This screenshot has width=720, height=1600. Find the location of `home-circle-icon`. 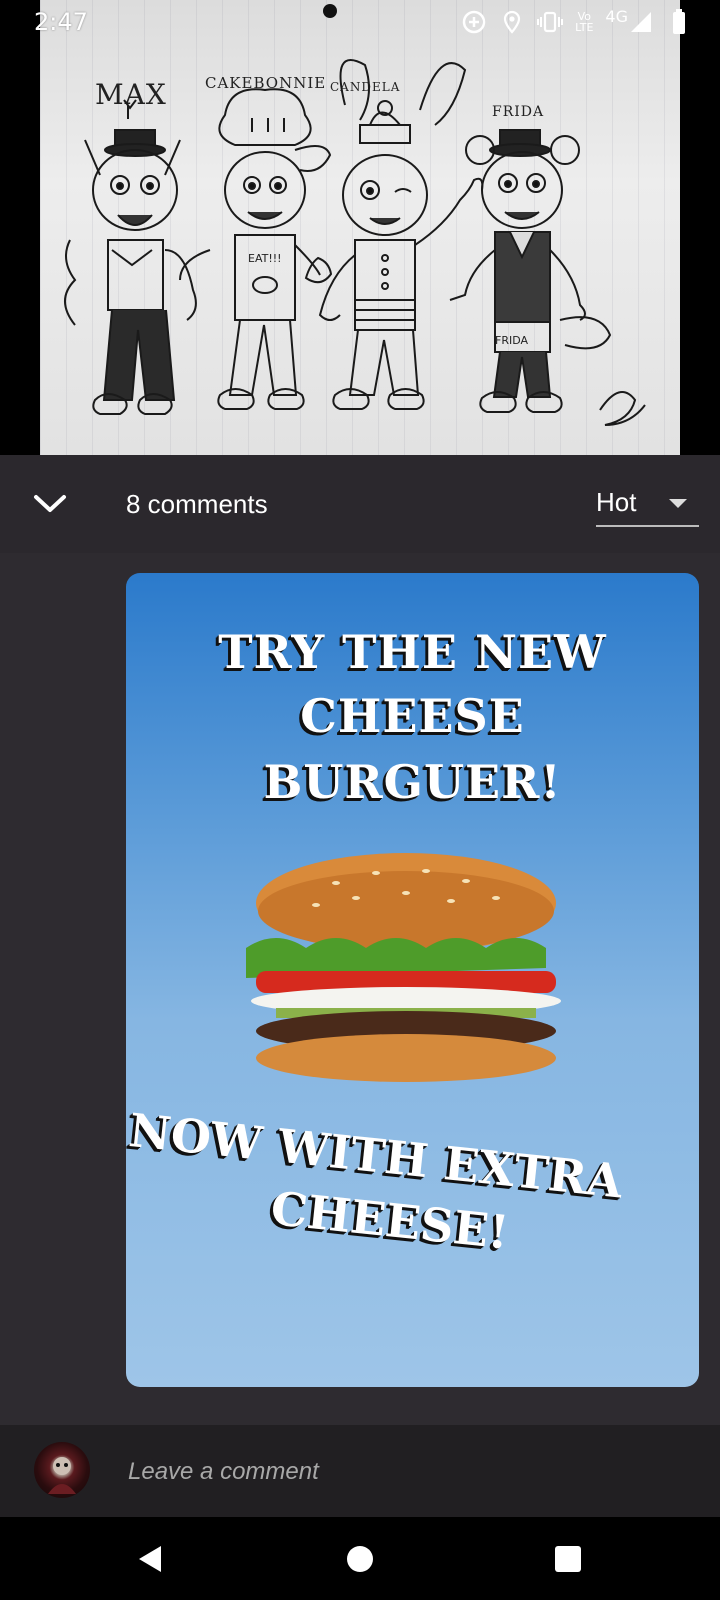

home-circle-icon is located at coordinates (360, 1559).